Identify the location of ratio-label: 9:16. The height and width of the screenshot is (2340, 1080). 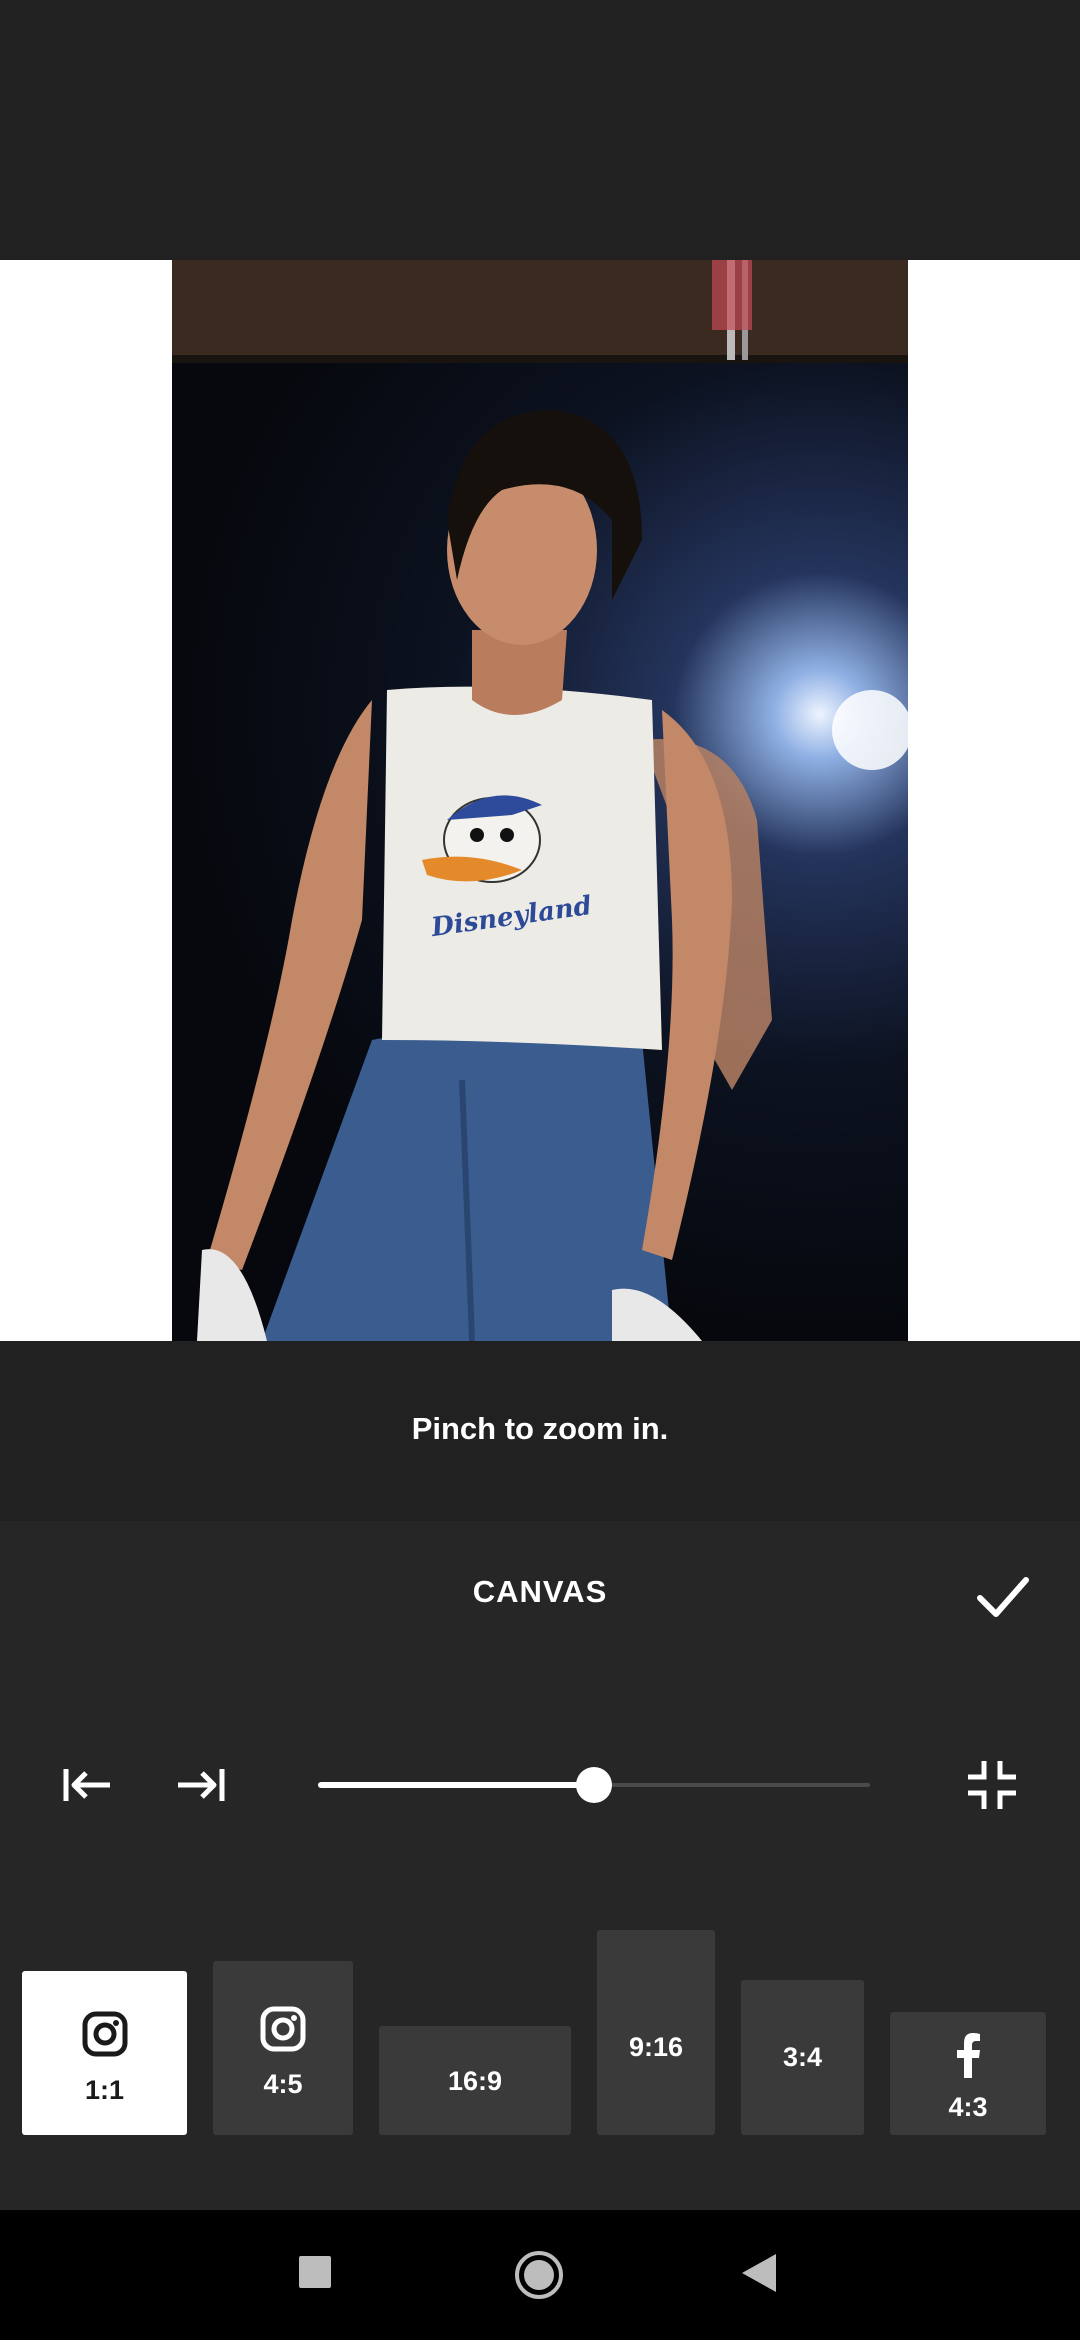
(656, 2047).